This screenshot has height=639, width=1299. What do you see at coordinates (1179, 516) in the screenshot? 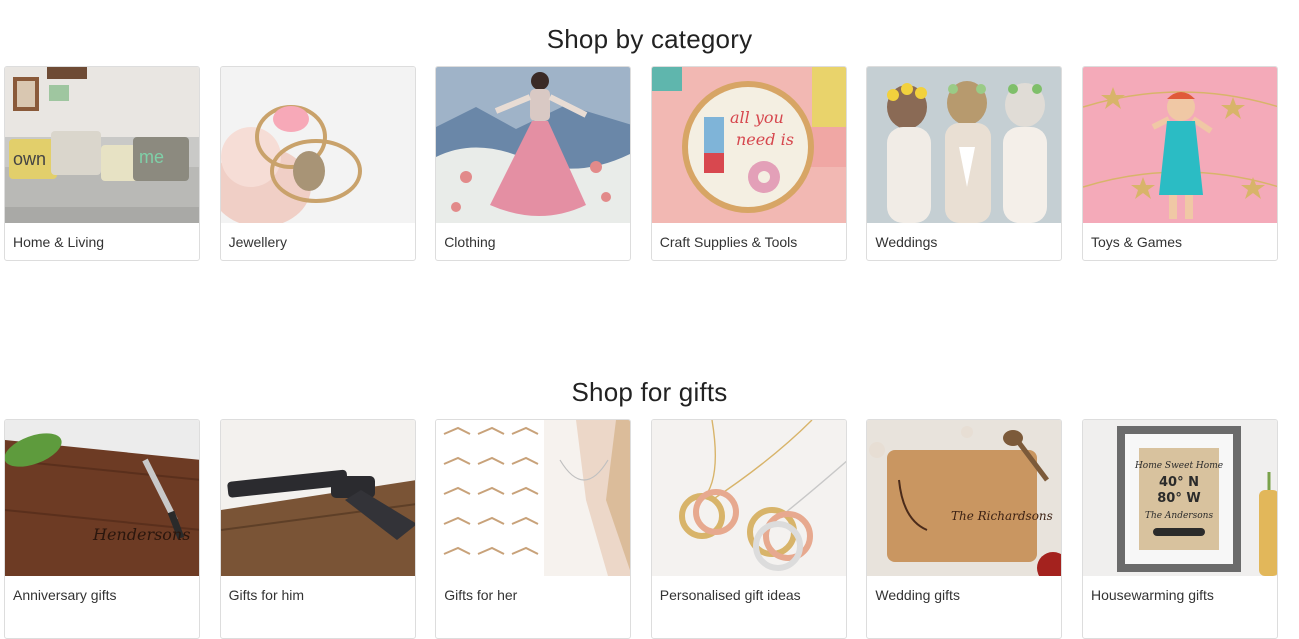
I see `svg-text: The Andersons` at bounding box center [1179, 516].